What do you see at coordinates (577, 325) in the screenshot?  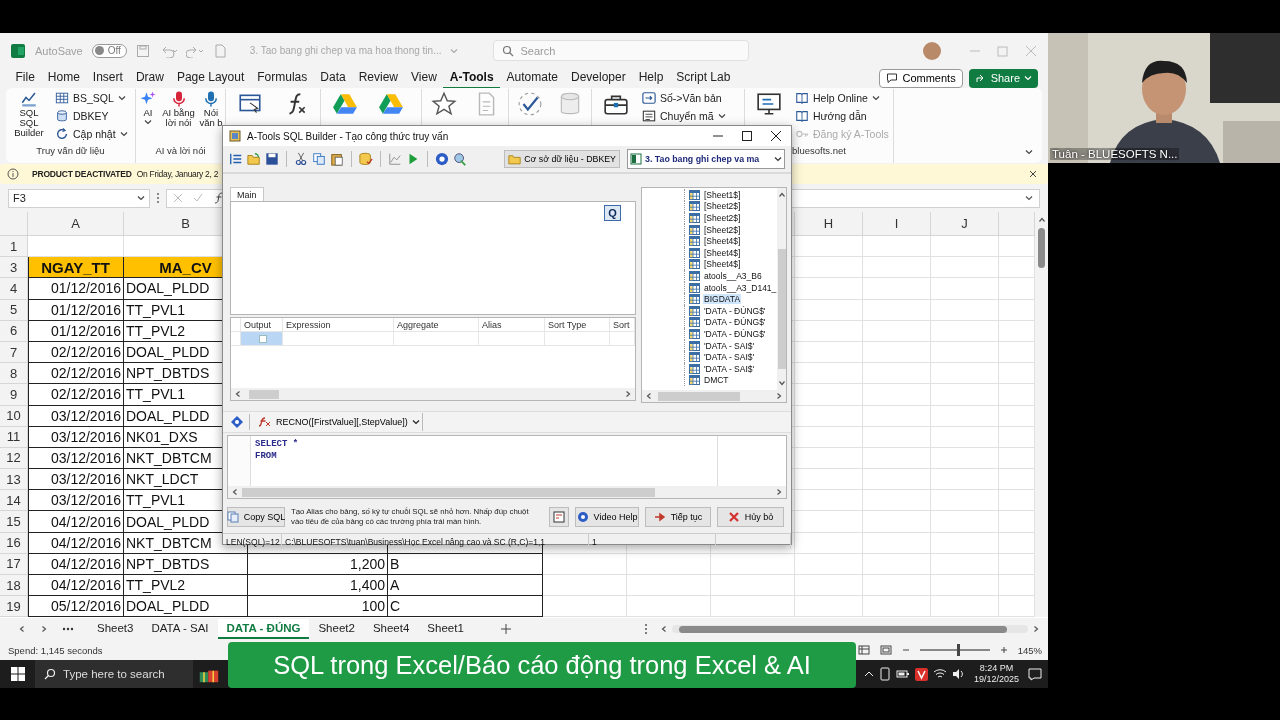 I see `column-header: Sort Type` at bounding box center [577, 325].